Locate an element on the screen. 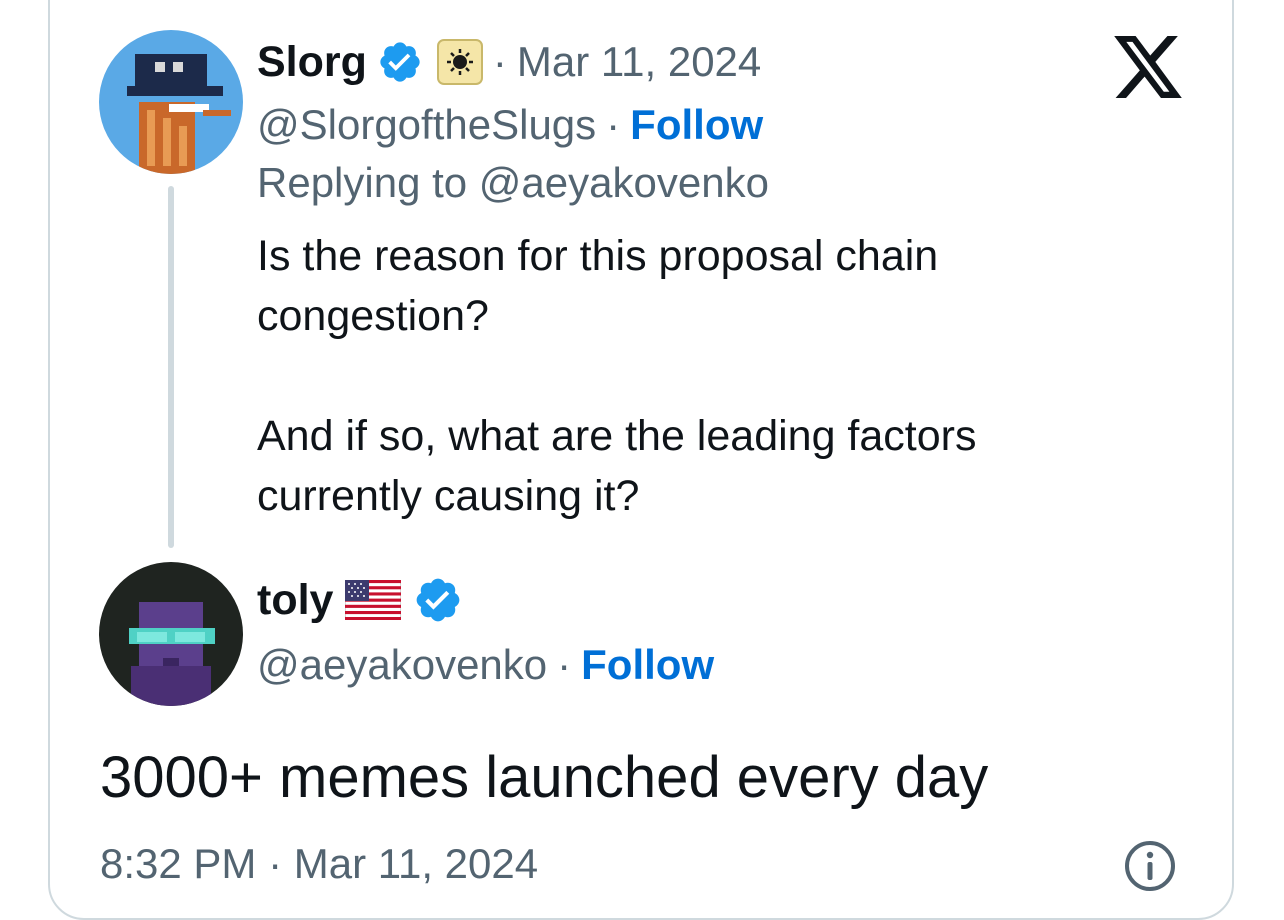  tweet-timestamp: 8:32 PM · Mar 11, 2024 is located at coordinates (319, 864).